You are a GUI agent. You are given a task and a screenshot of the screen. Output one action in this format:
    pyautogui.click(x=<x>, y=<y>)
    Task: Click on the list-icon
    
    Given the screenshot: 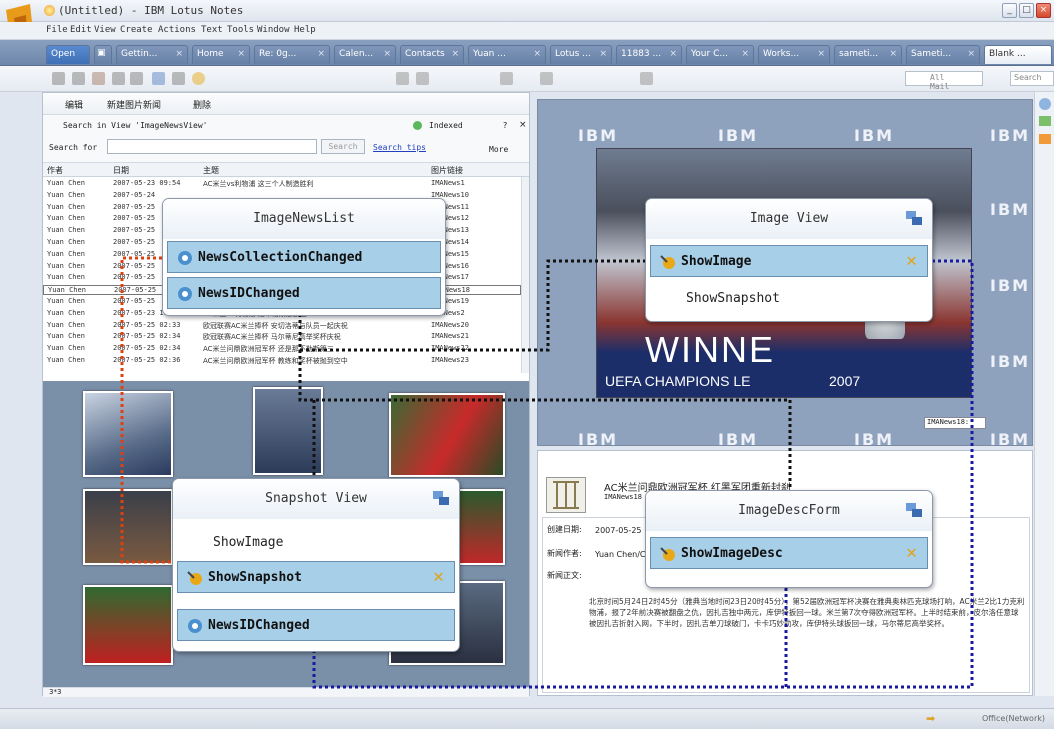 What is the action you would take?
    pyautogui.click(x=546, y=78)
    